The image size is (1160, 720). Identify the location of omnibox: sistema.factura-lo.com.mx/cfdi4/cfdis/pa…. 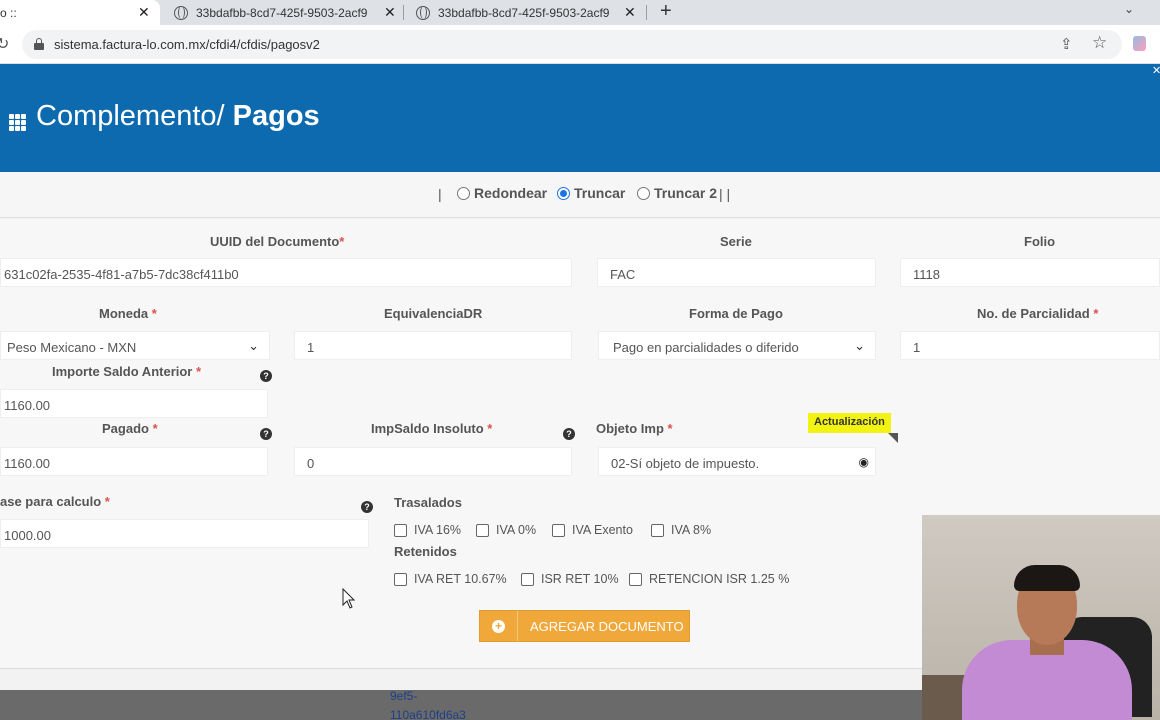
(572, 44).